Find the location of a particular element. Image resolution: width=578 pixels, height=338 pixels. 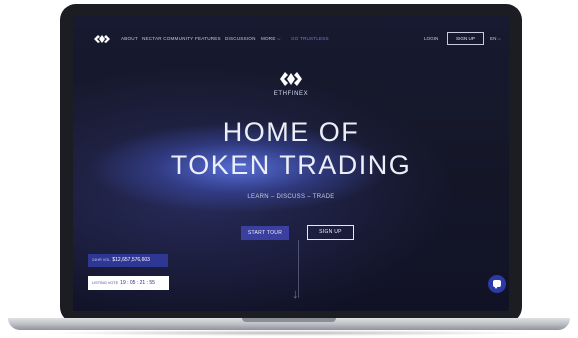

arrow-down-icon: ↓ is located at coordinates (295, 293).